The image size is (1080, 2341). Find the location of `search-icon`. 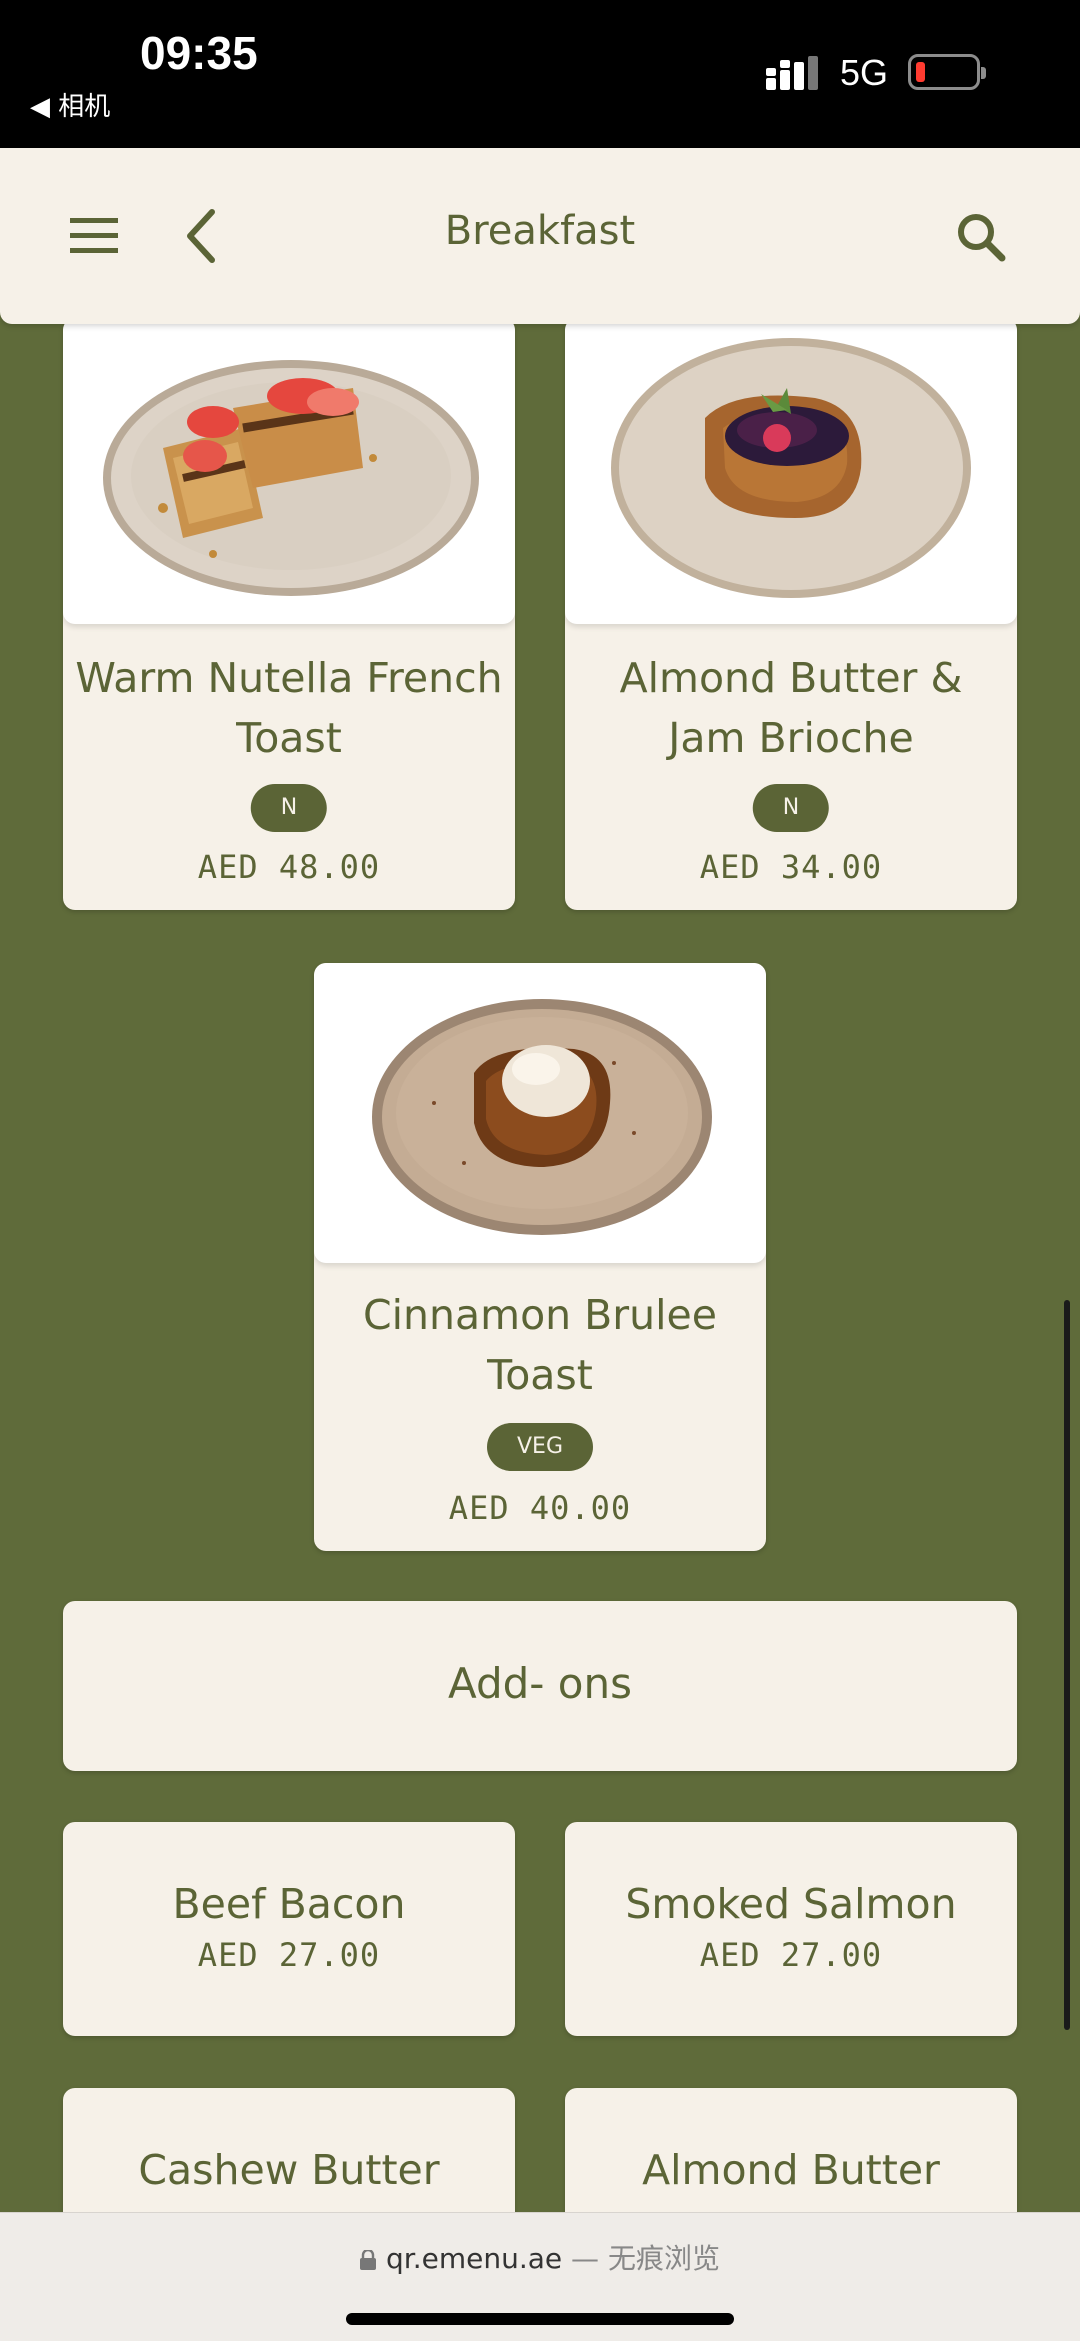

search-icon is located at coordinates (981, 237).